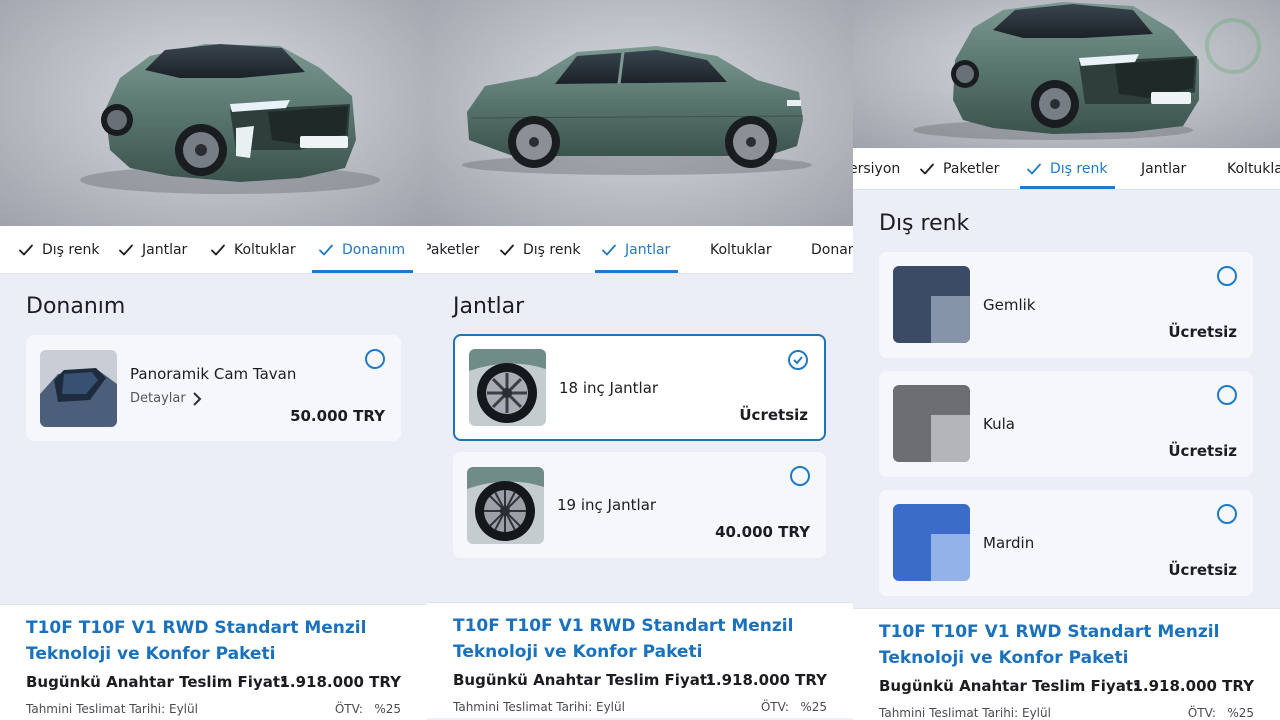  I want to click on color-swatch-kula, so click(931, 423).